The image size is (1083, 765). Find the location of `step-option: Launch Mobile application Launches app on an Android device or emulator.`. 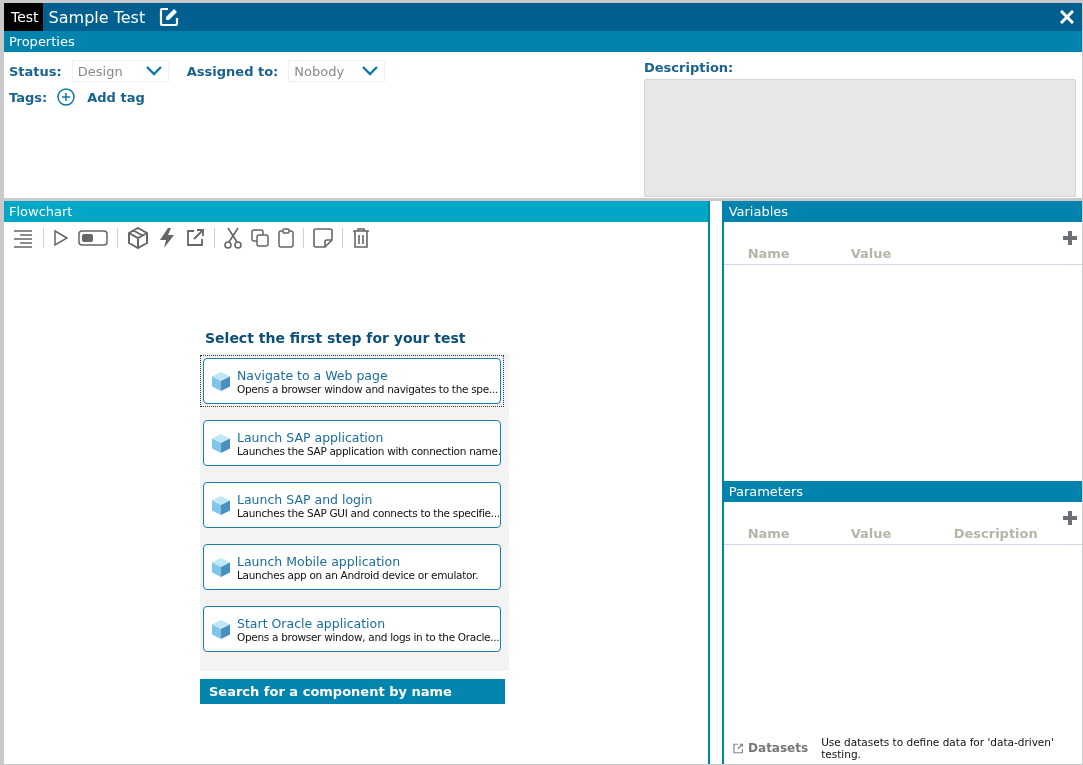

step-option: Launch Mobile application Launches app on an Android device or emulator. is located at coordinates (352, 567).